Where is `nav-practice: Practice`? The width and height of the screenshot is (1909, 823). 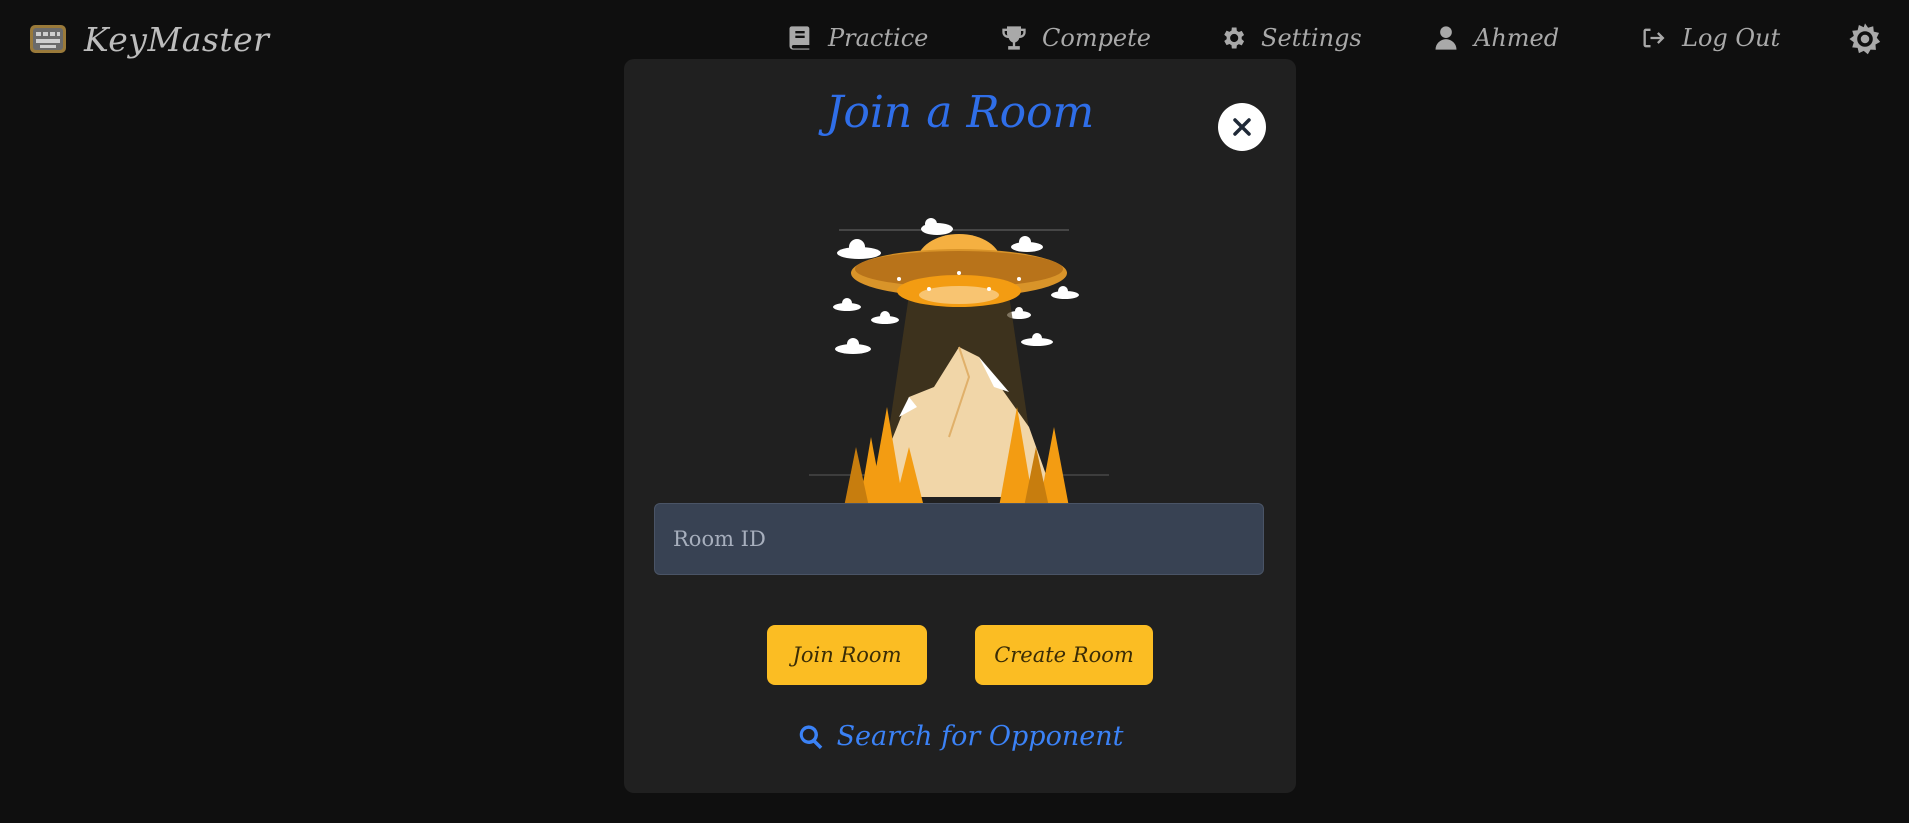
nav-practice: Practice is located at coordinates (857, 38).